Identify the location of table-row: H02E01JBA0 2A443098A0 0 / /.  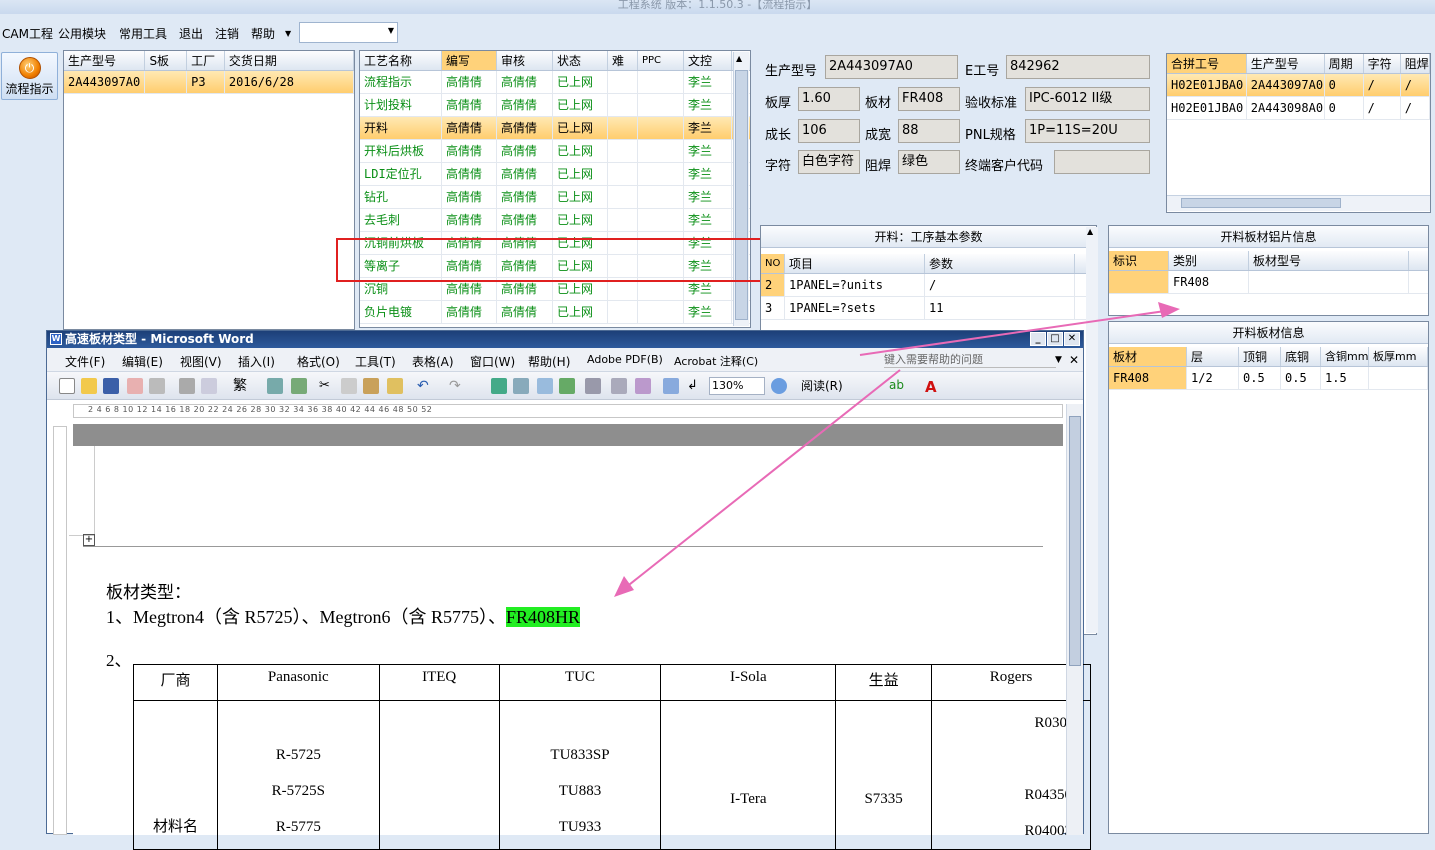
(1298, 108).